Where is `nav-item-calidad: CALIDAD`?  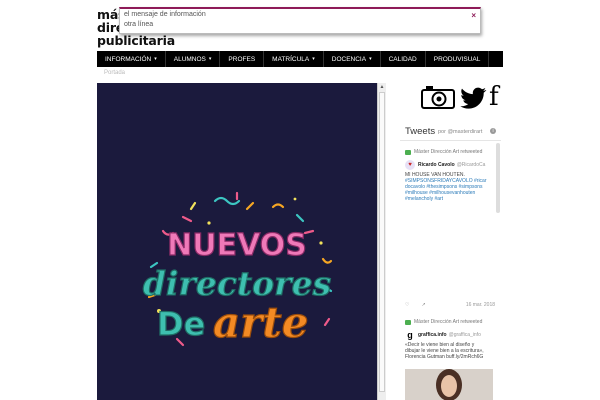 nav-item-calidad: CALIDAD is located at coordinates (403, 59).